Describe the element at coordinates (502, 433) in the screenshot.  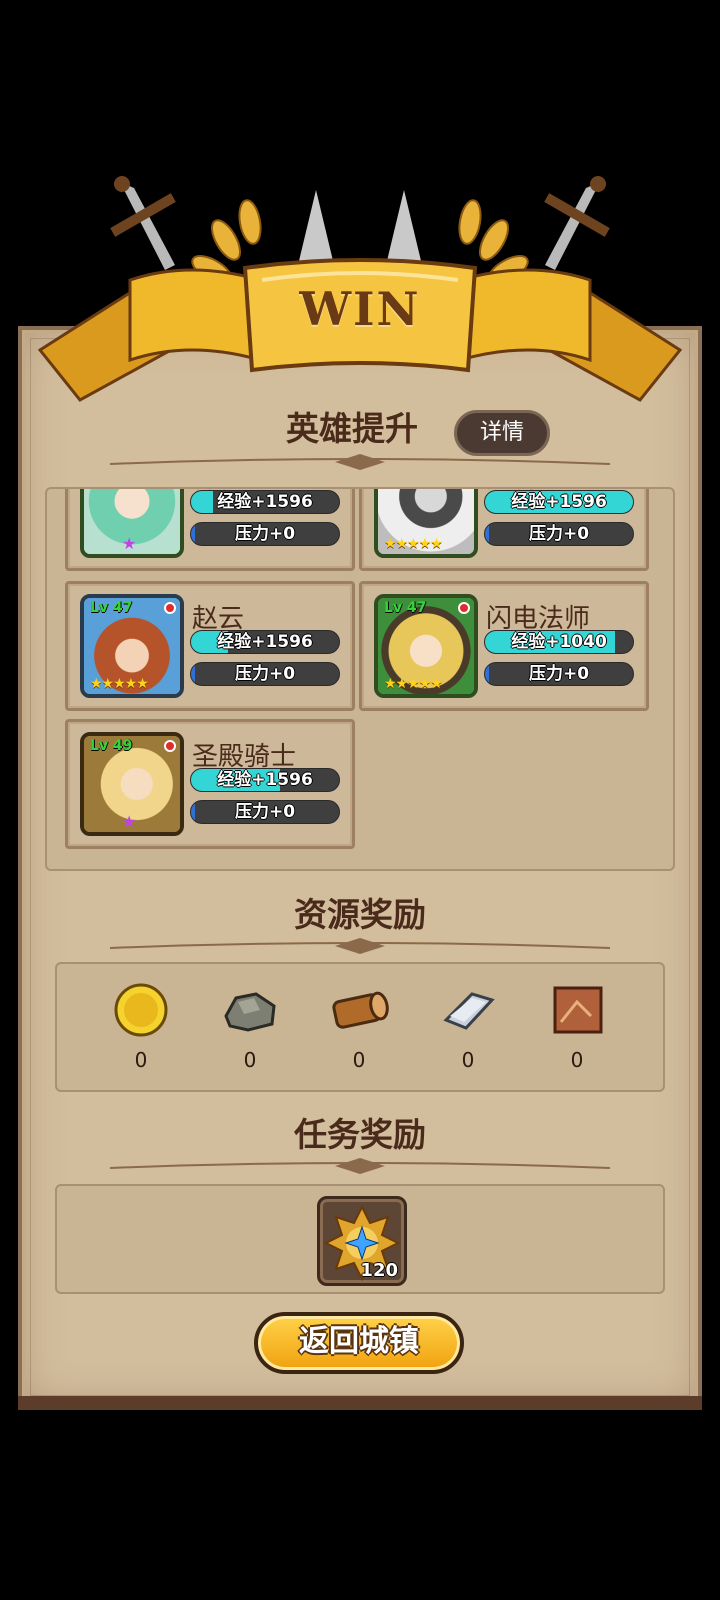
I see `details-button: 详情` at that location.